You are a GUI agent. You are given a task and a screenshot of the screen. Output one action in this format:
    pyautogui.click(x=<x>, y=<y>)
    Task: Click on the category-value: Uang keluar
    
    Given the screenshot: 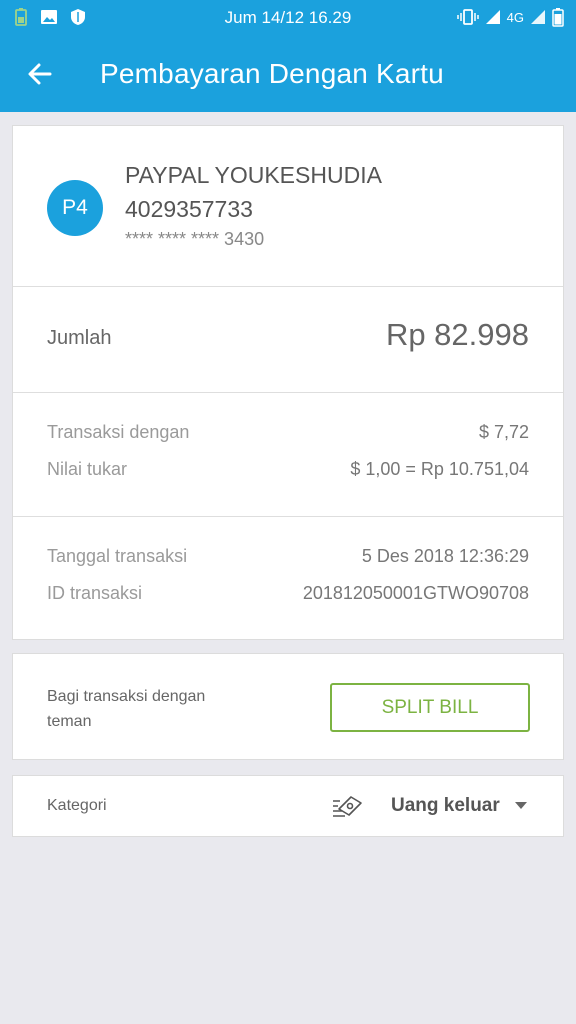 What is the action you would take?
    pyautogui.click(x=445, y=806)
    